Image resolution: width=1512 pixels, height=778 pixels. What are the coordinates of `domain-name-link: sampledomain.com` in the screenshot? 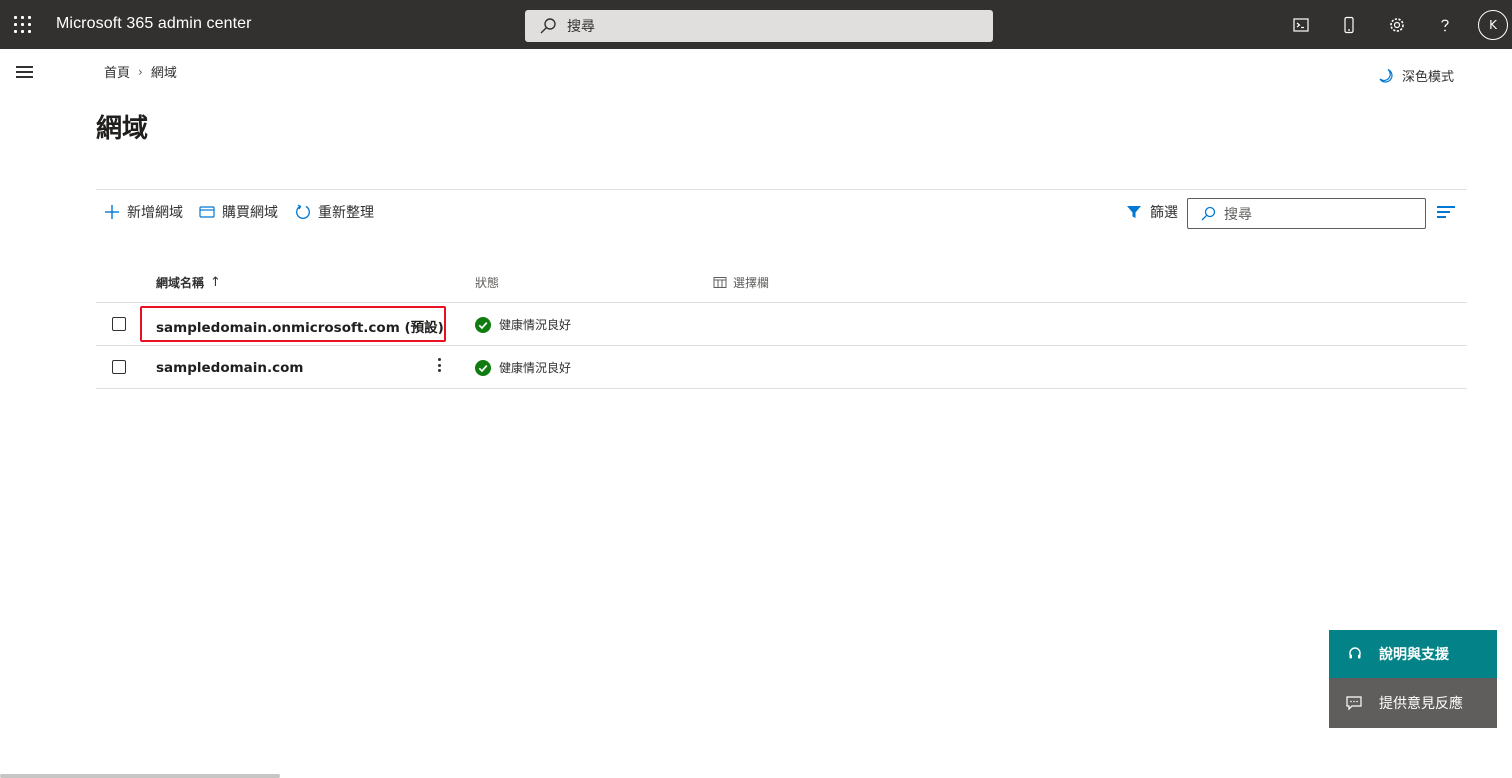 It's located at (230, 368).